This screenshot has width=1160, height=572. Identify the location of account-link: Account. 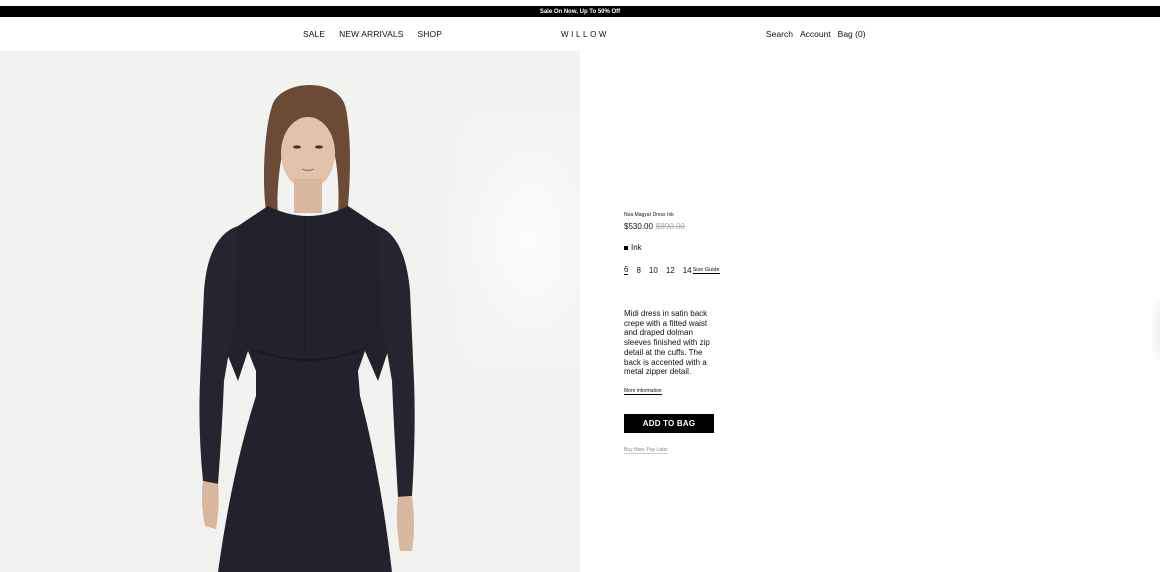
(815, 34).